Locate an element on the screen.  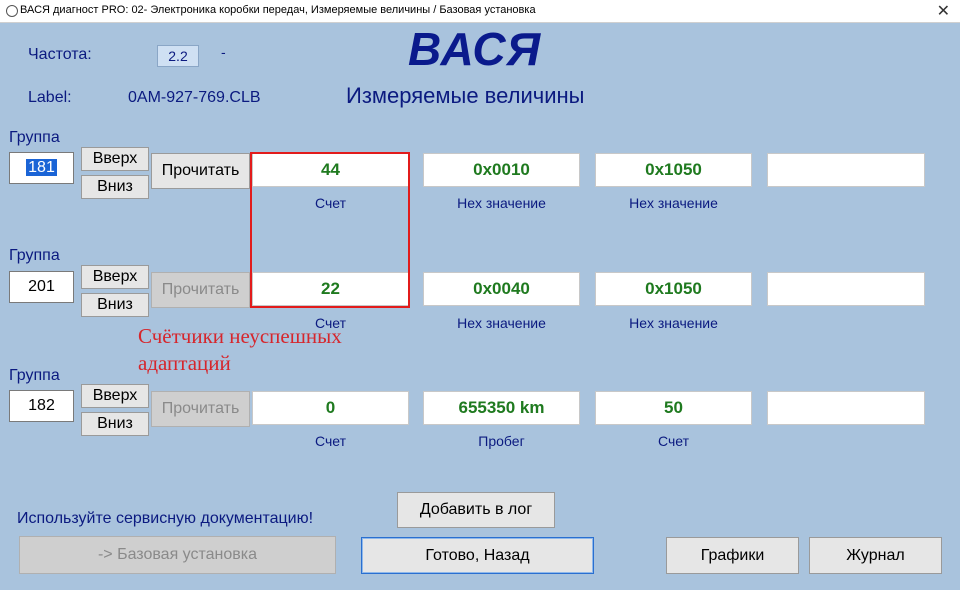
group-number-value: 181 is located at coordinates (41, 167).